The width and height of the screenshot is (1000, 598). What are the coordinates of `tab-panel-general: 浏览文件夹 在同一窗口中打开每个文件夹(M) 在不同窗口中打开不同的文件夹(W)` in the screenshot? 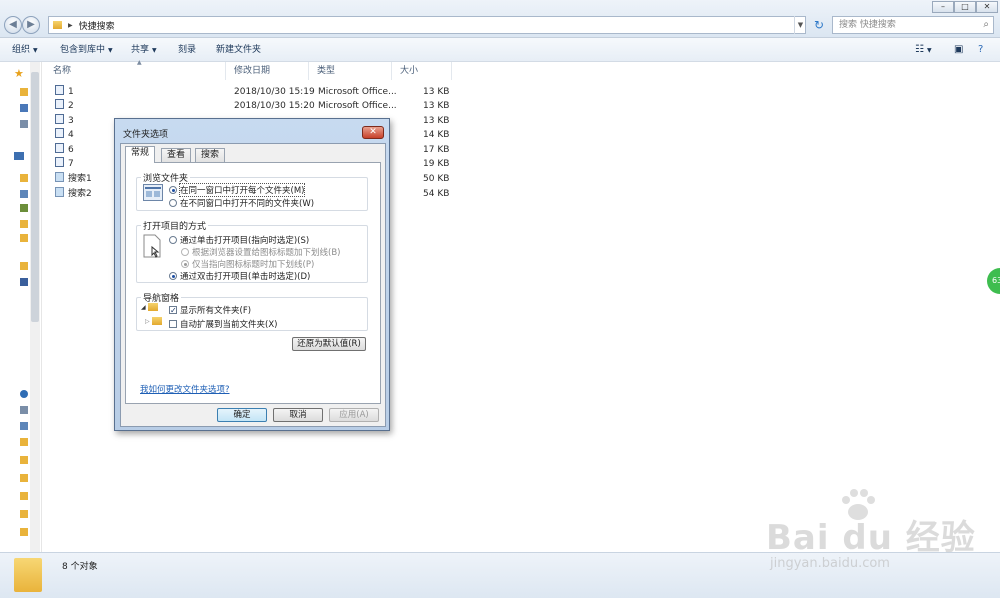 It's located at (253, 283).